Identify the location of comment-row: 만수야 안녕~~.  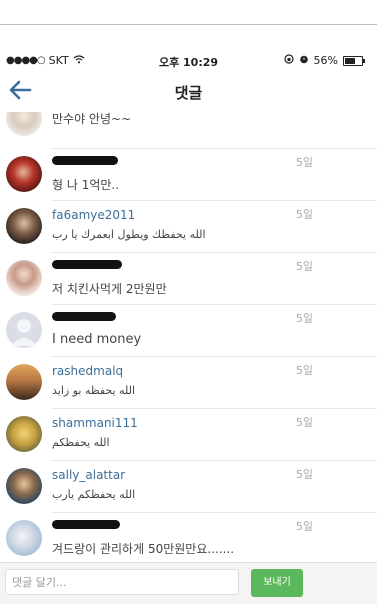
(188, 131).